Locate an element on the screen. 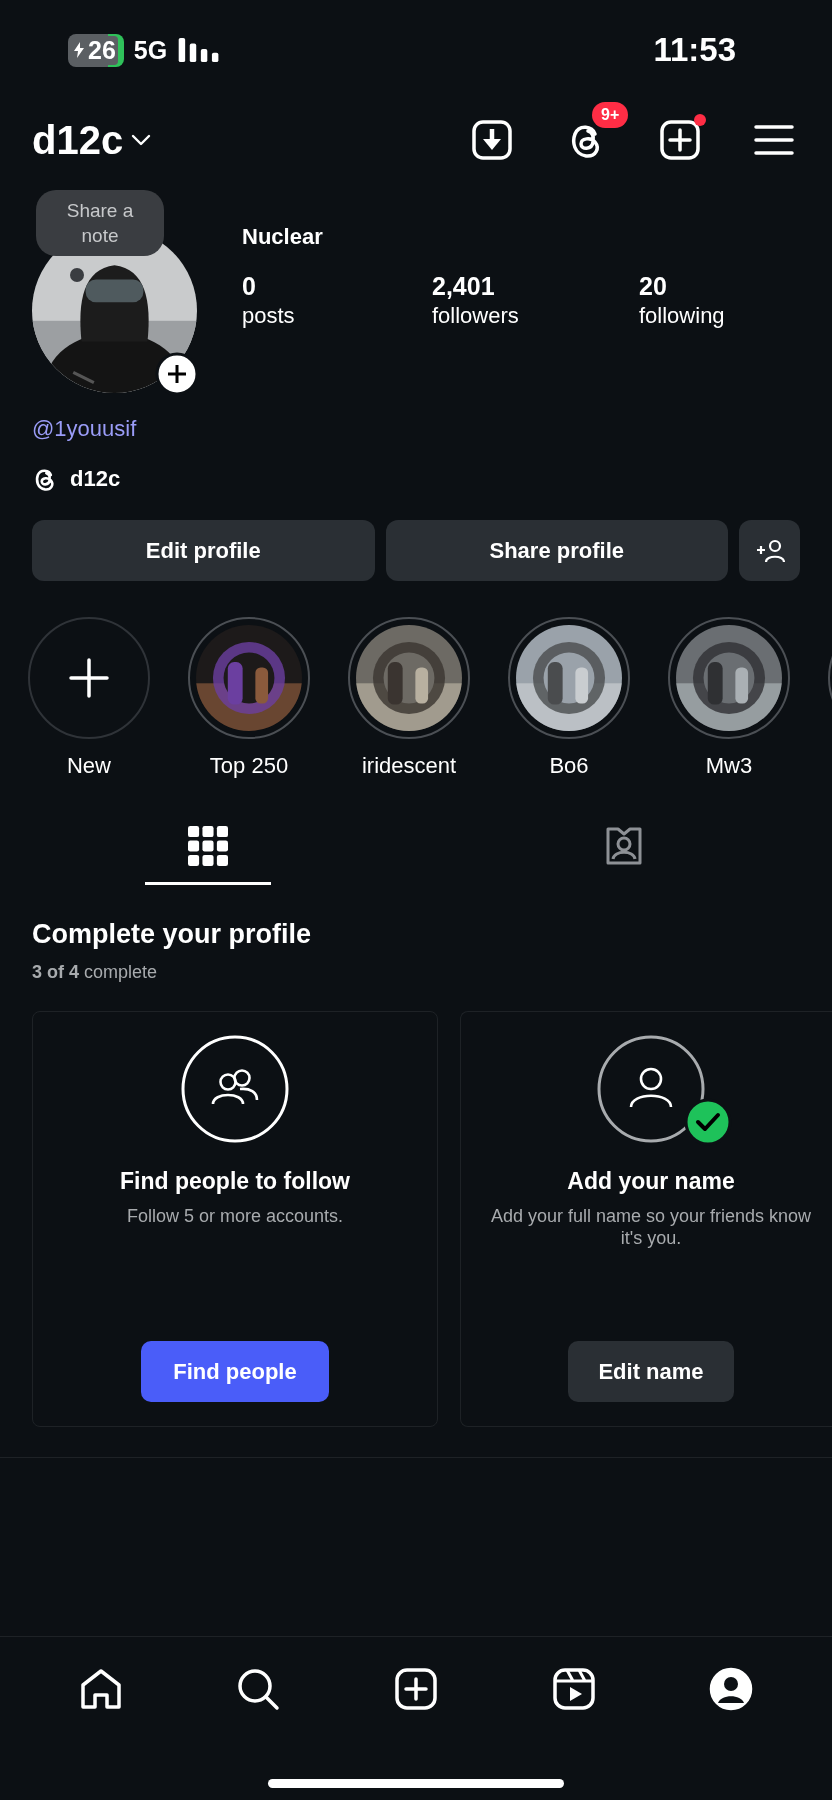 This screenshot has width=832, height=1800. card-description: Follow 5 or more accounts. is located at coordinates (235, 1216).